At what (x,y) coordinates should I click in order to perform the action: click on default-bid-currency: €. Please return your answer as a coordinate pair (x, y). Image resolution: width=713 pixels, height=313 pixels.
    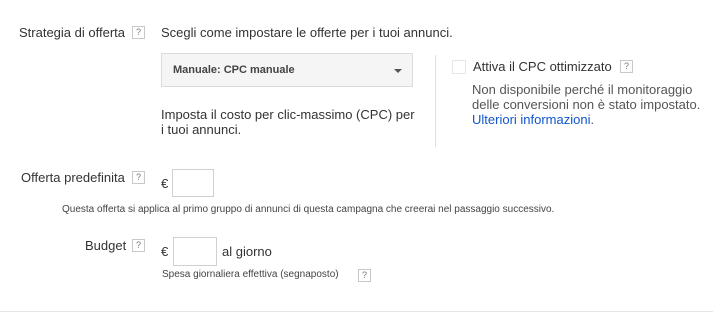
    Looking at the image, I should click on (165, 183).